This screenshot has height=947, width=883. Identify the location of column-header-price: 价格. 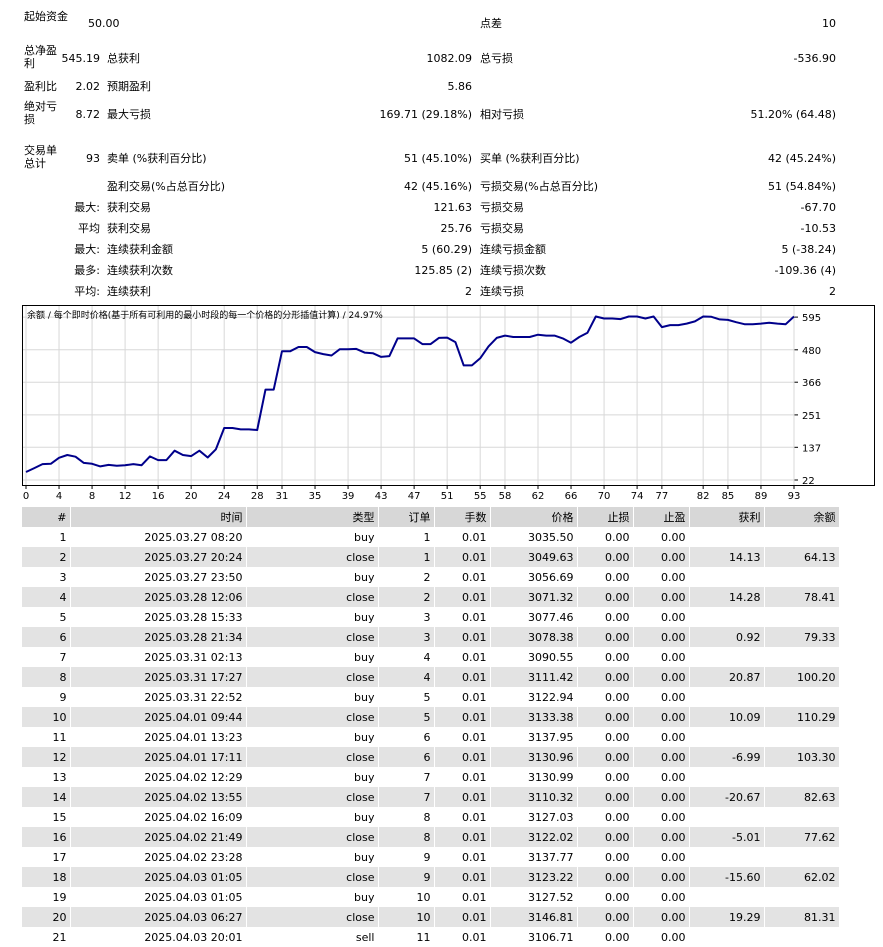
(534, 517).